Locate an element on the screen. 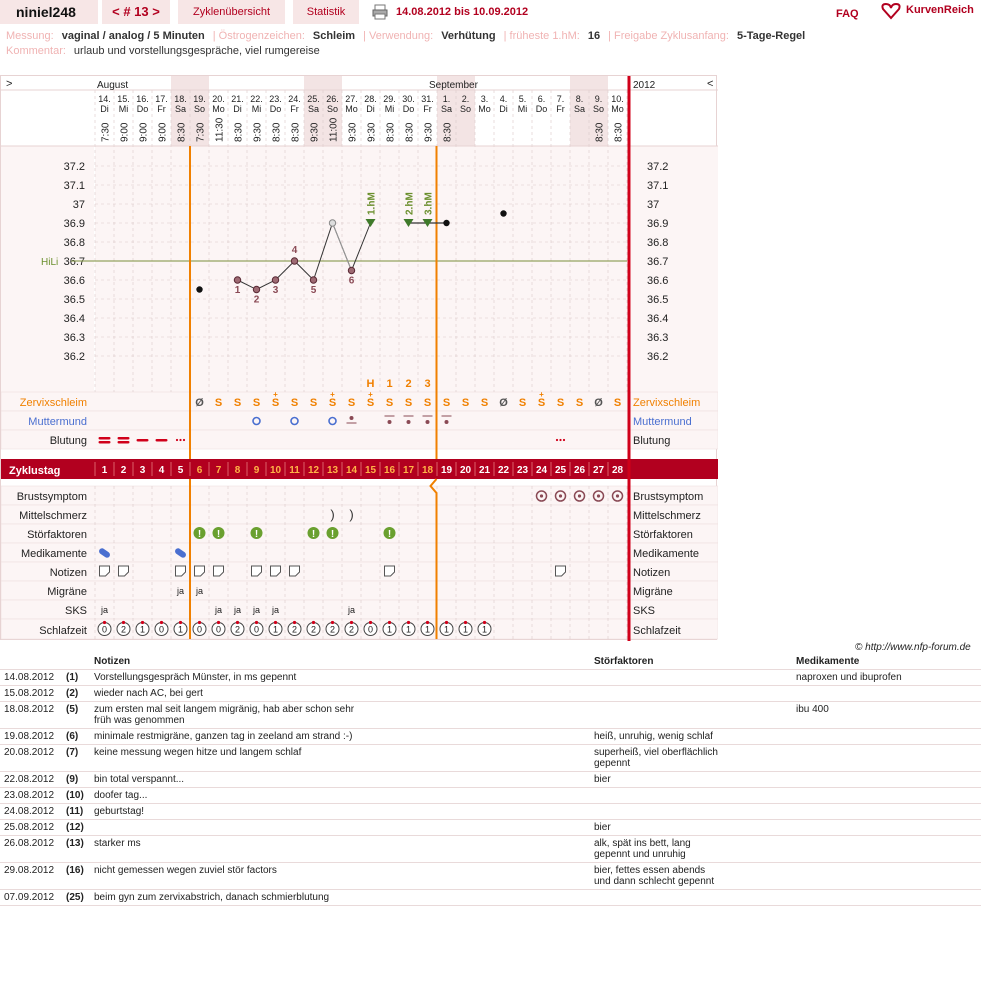 This screenshot has width=981, height=989. hm-label: 1.hM is located at coordinates (372, 203).